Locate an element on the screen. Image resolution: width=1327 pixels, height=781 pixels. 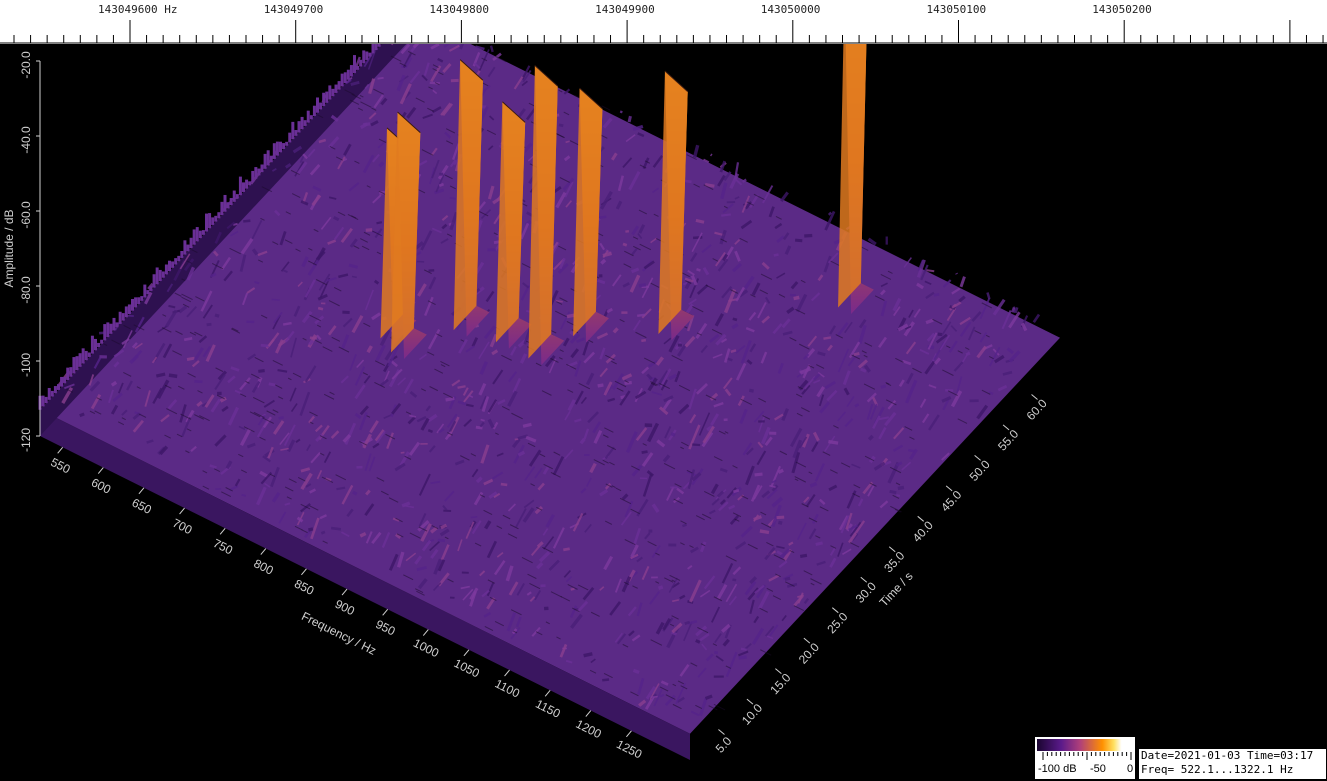
frequency-tick-label: 900 is located at coordinates (345, 608).